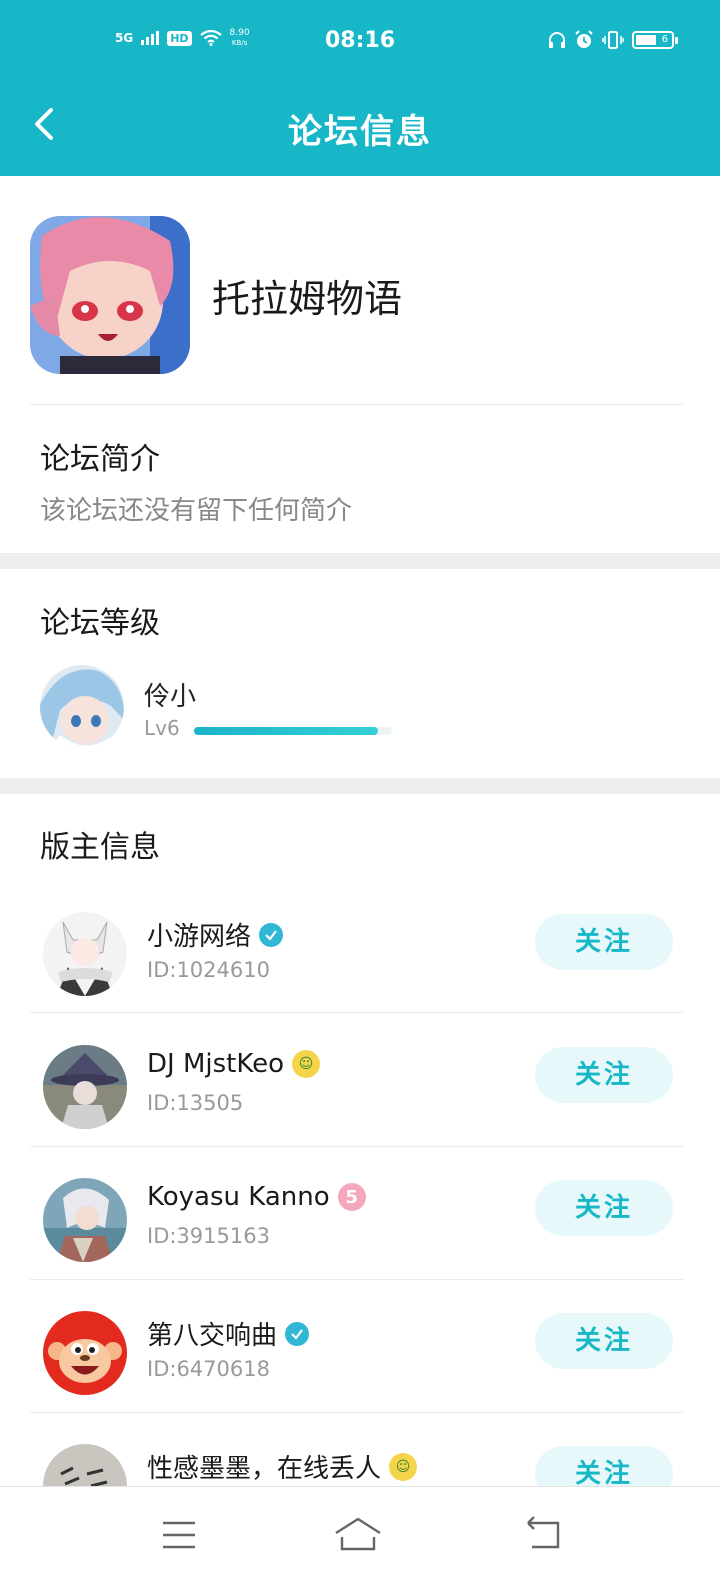  I want to click on moderator-name: 第八交响曲, so click(228, 1333).